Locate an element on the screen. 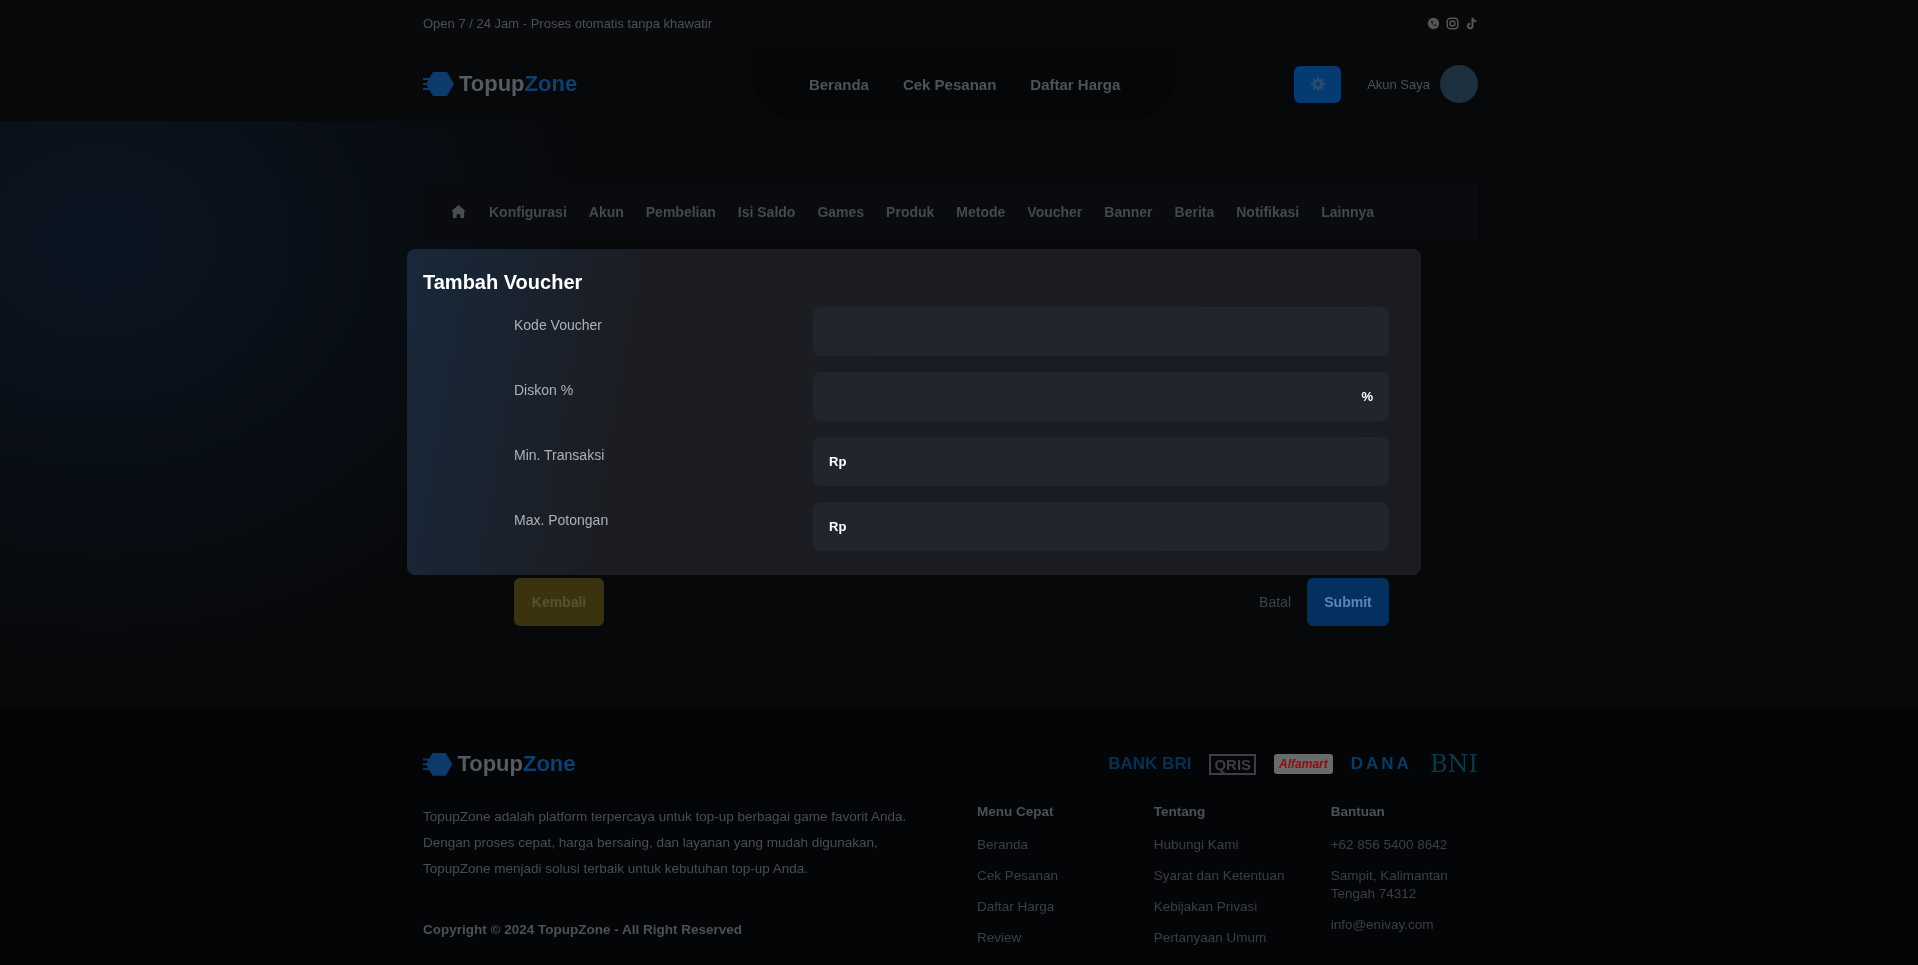  modal-title: Tambah Voucher is located at coordinates (503, 282).